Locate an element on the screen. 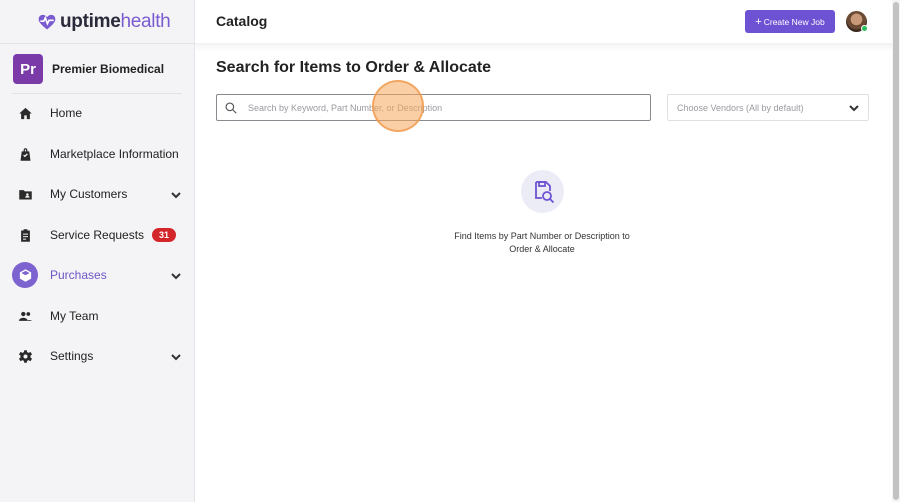 The image size is (900, 502). empty-state-line2: Order & Allocate is located at coordinates (542, 249).